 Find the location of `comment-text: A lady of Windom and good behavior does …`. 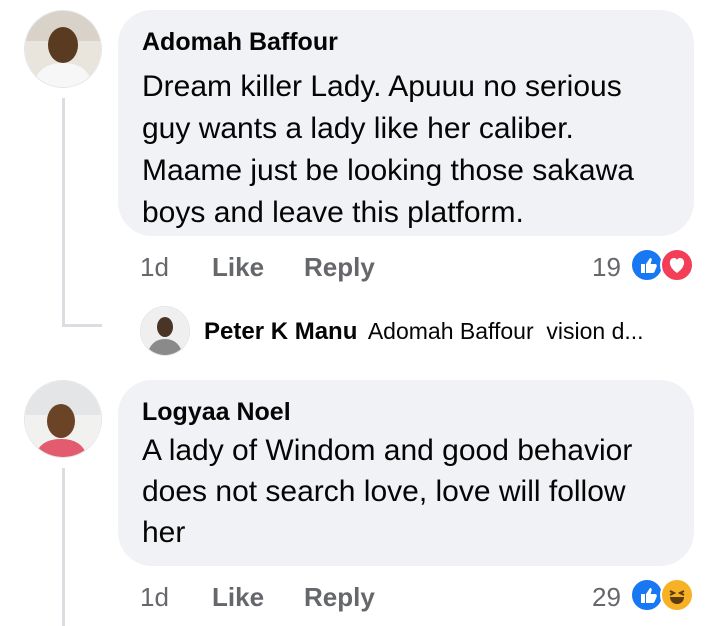

comment-text: A lady of Windom and good behavior does … is located at coordinates (412, 491).